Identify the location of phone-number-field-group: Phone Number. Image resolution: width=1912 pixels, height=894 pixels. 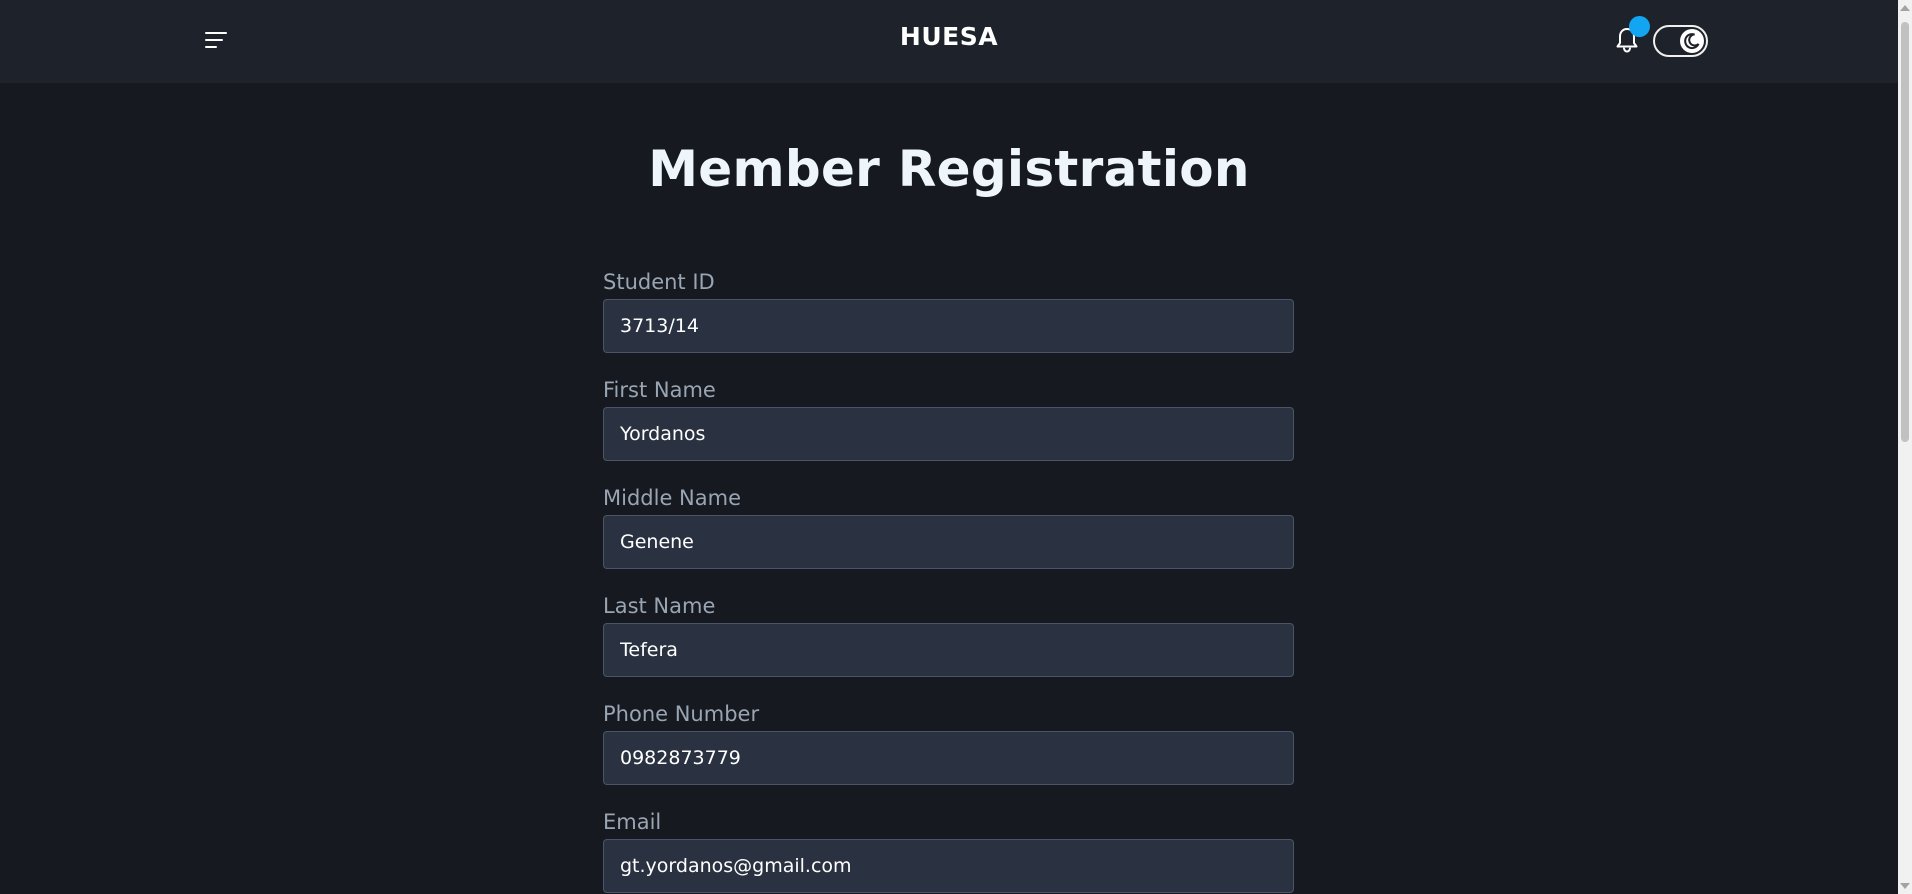
(948, 754).